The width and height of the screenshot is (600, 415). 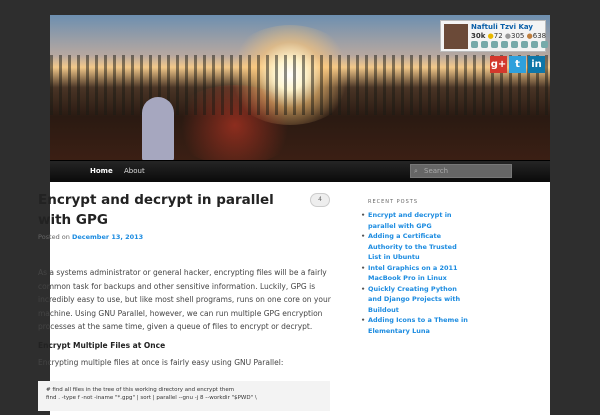 What do you see at coordinates (509, 36) in the screenshot?
I see `flair-stats: 30k ●72 ●305 ●638` at bounding box center [509, 36].